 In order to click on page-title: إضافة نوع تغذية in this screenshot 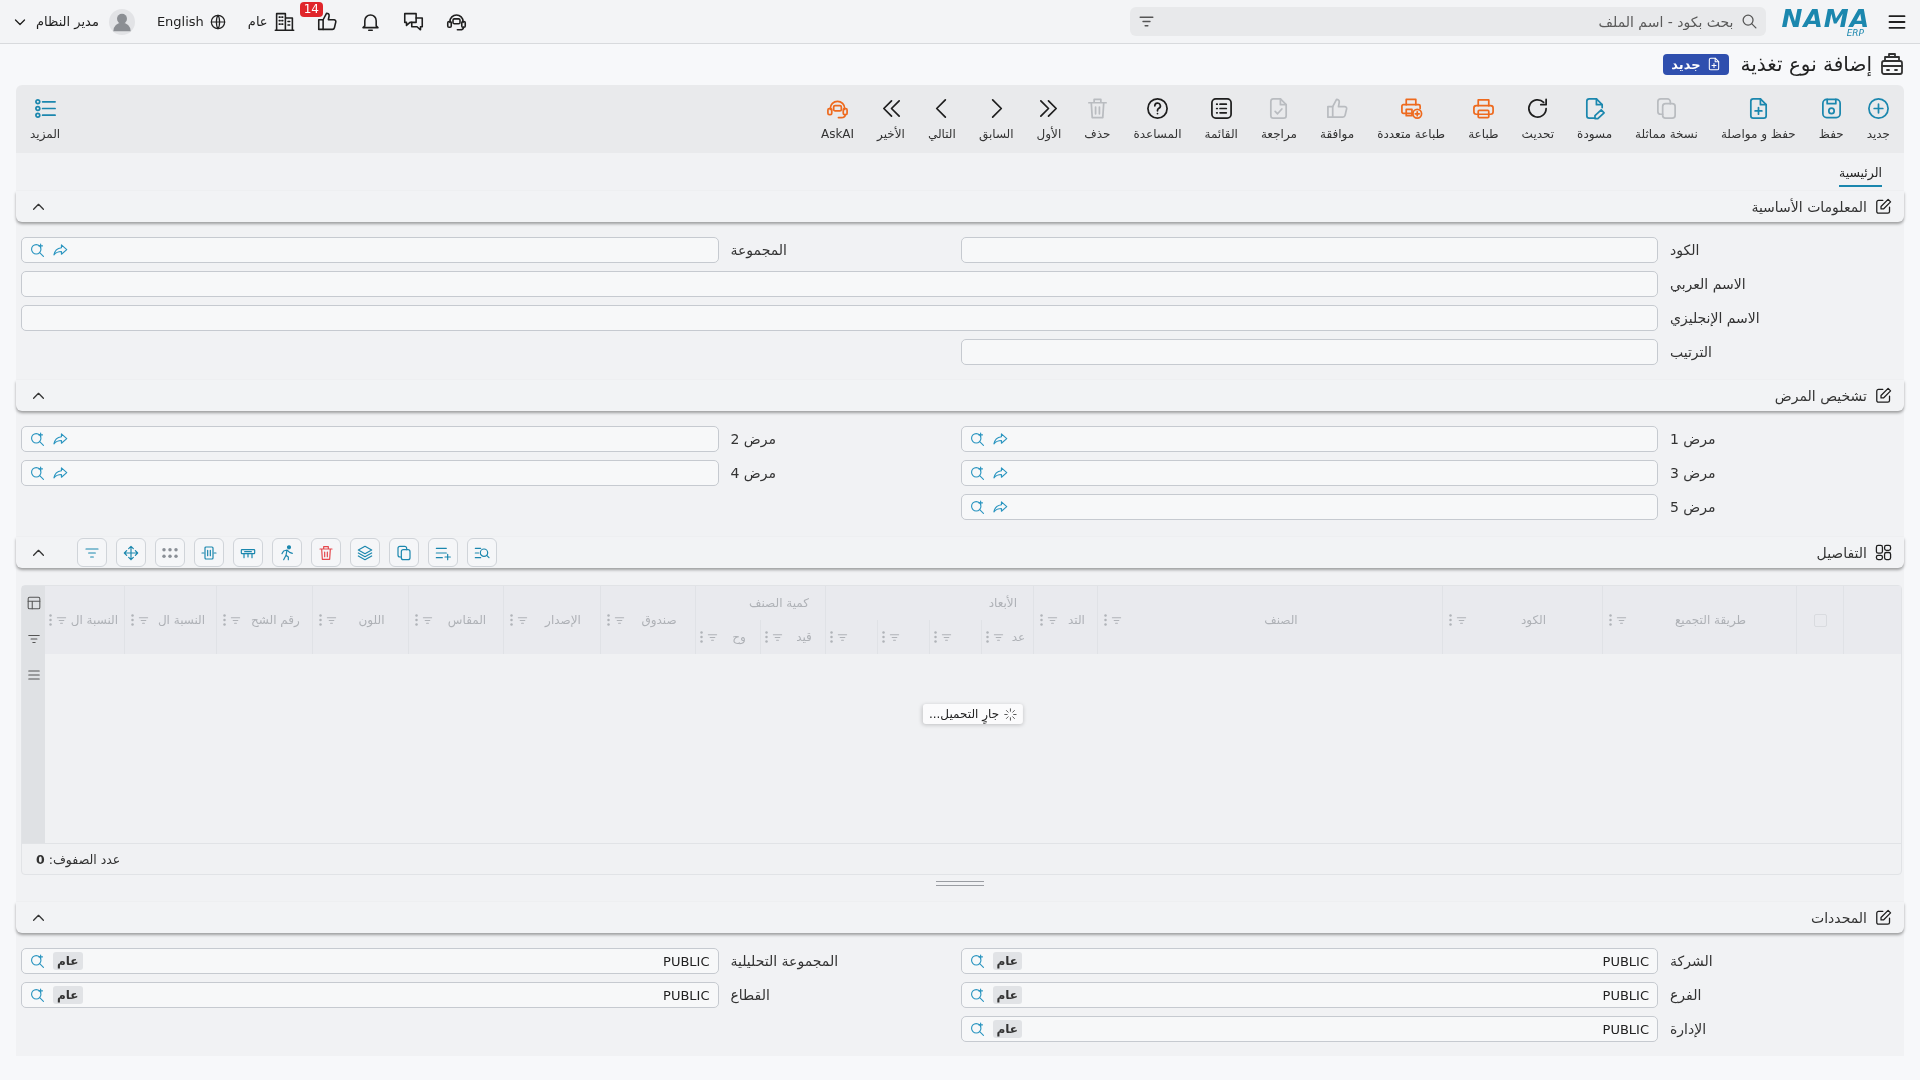, I will do `click(1806, 64)`.